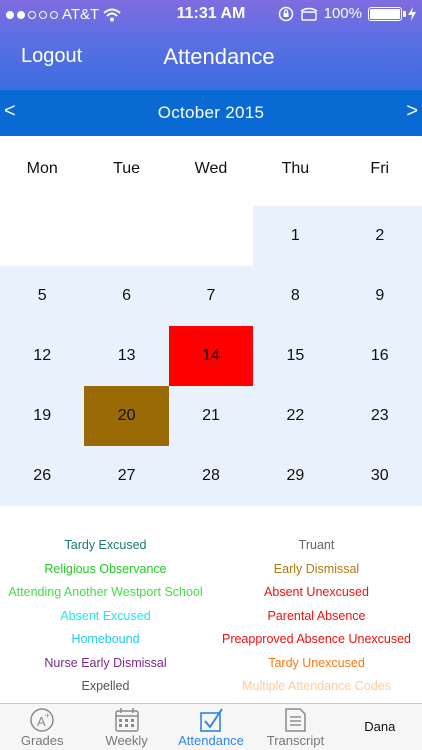 This screenshot has width=422, height=750. Describe the element at coordinates (295, 356) in the screenshot. I see `calendar-day-15: 15` at that location.